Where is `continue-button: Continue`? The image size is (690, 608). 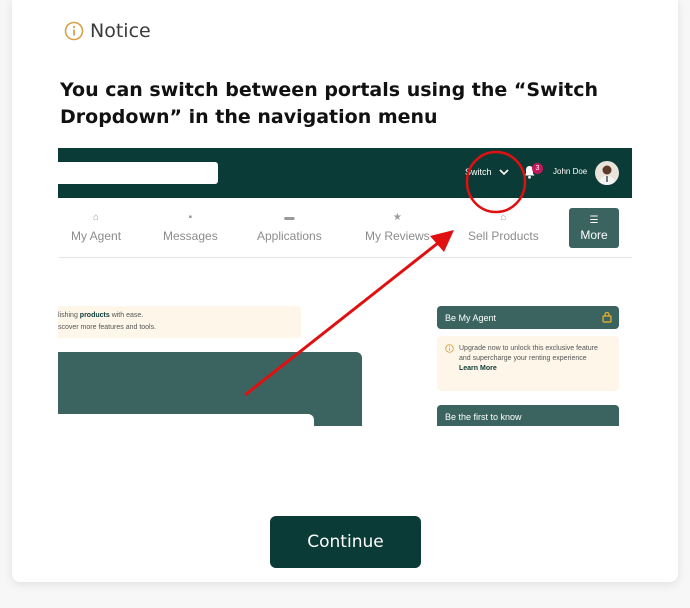
continue-button: Continue is located at coordinates (345, 542).